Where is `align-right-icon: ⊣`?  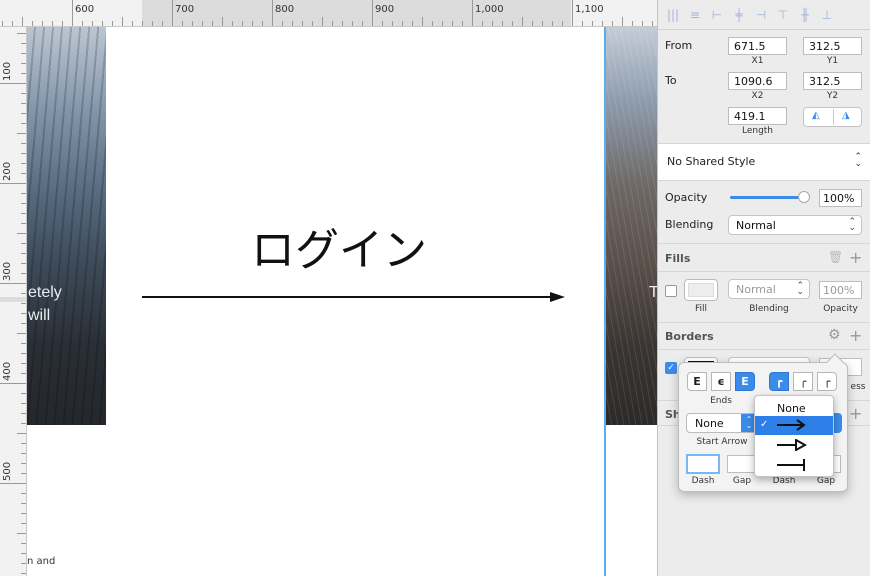
align-right-icon: ⊣ is located at coordinates (761, 15).